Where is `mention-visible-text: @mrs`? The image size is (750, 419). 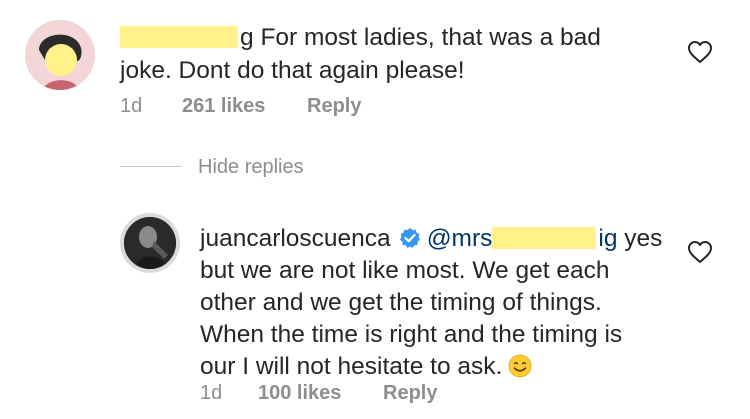
mention-visible-text: @mrs is located at coordinates (459, 238).